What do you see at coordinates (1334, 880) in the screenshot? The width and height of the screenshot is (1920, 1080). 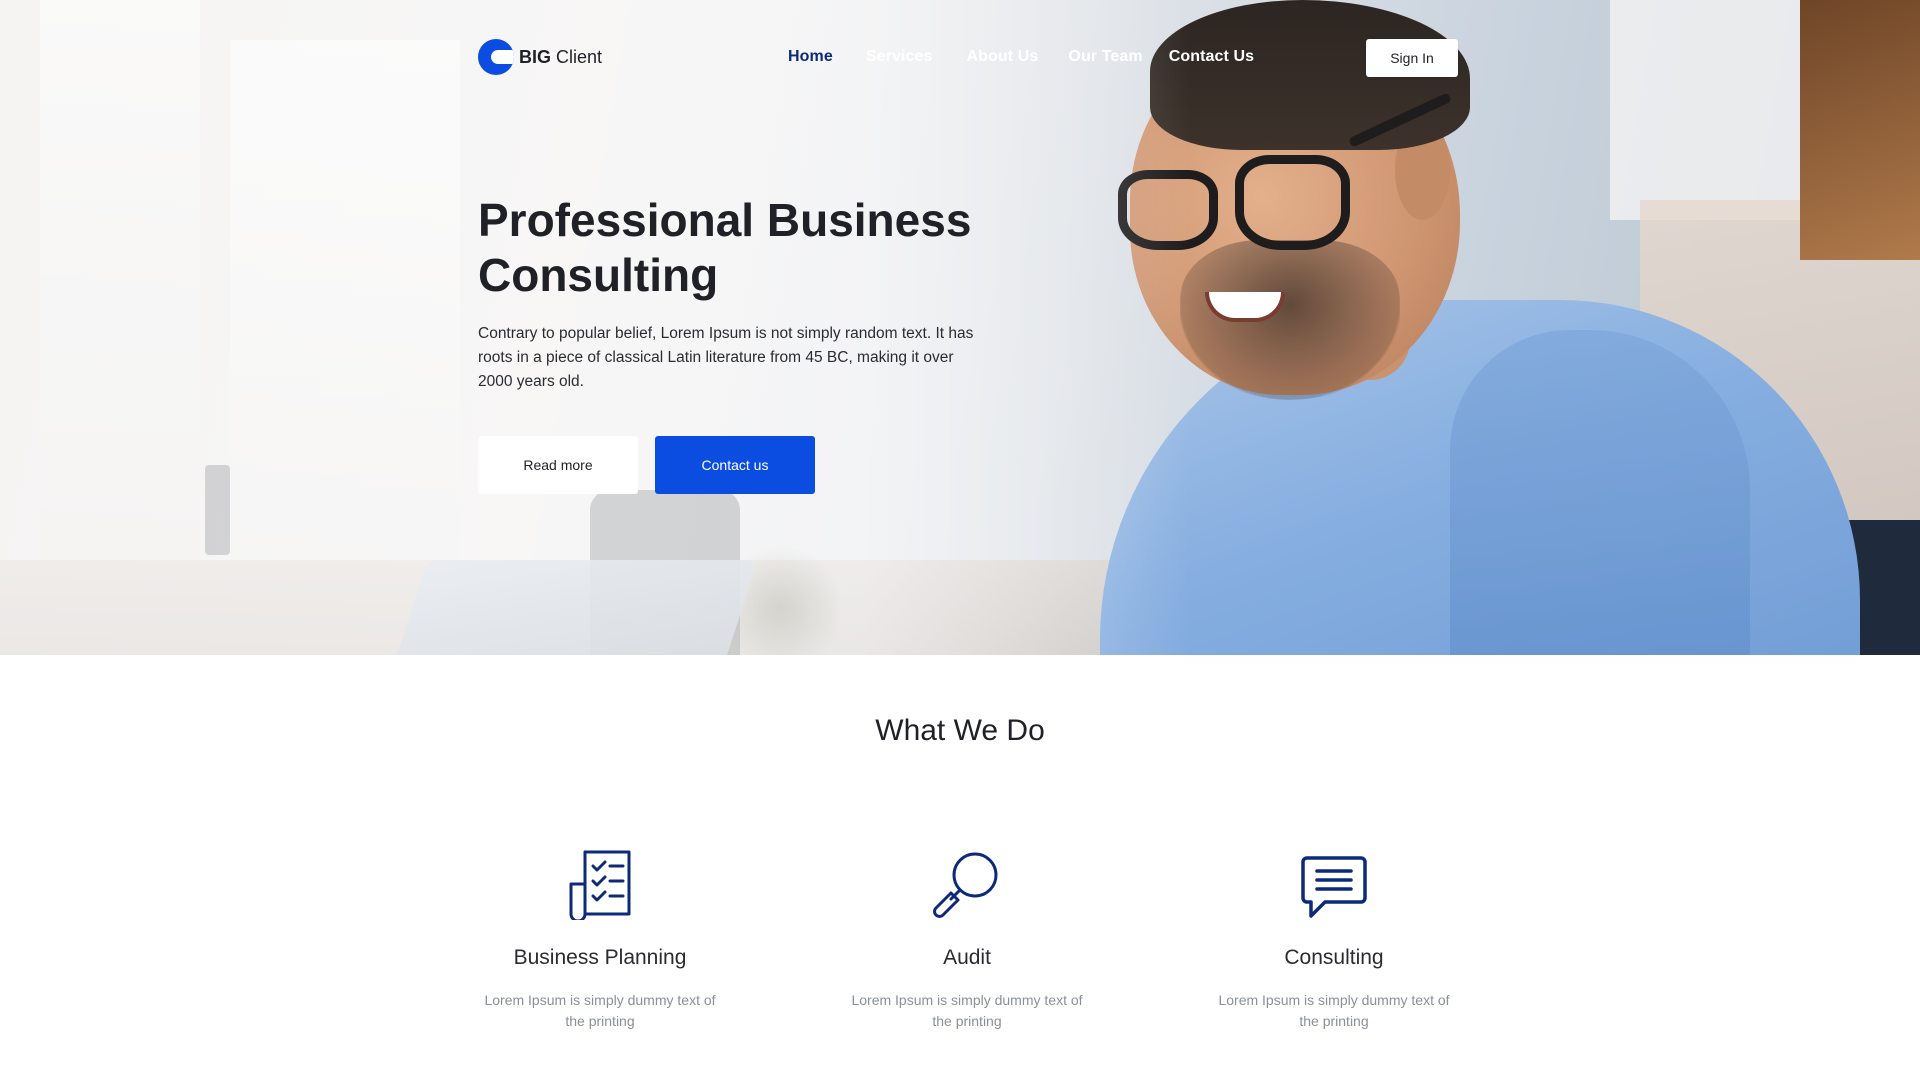 I see `chat-bubble-icon` at bounding box center [1334, 880].